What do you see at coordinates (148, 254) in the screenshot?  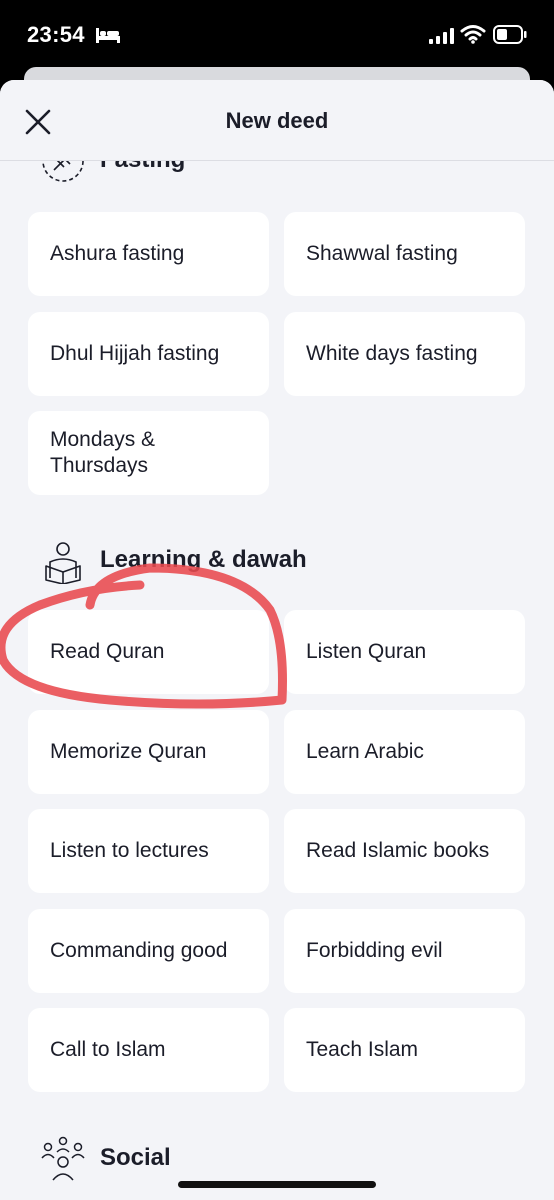 I see `deed-card-ashura-fasting: Ashura fasting` at bounding box center [148, 254].